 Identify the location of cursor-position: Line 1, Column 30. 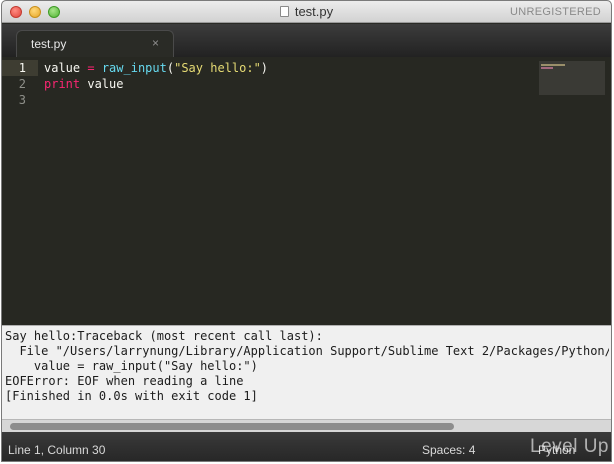
(57, 450).